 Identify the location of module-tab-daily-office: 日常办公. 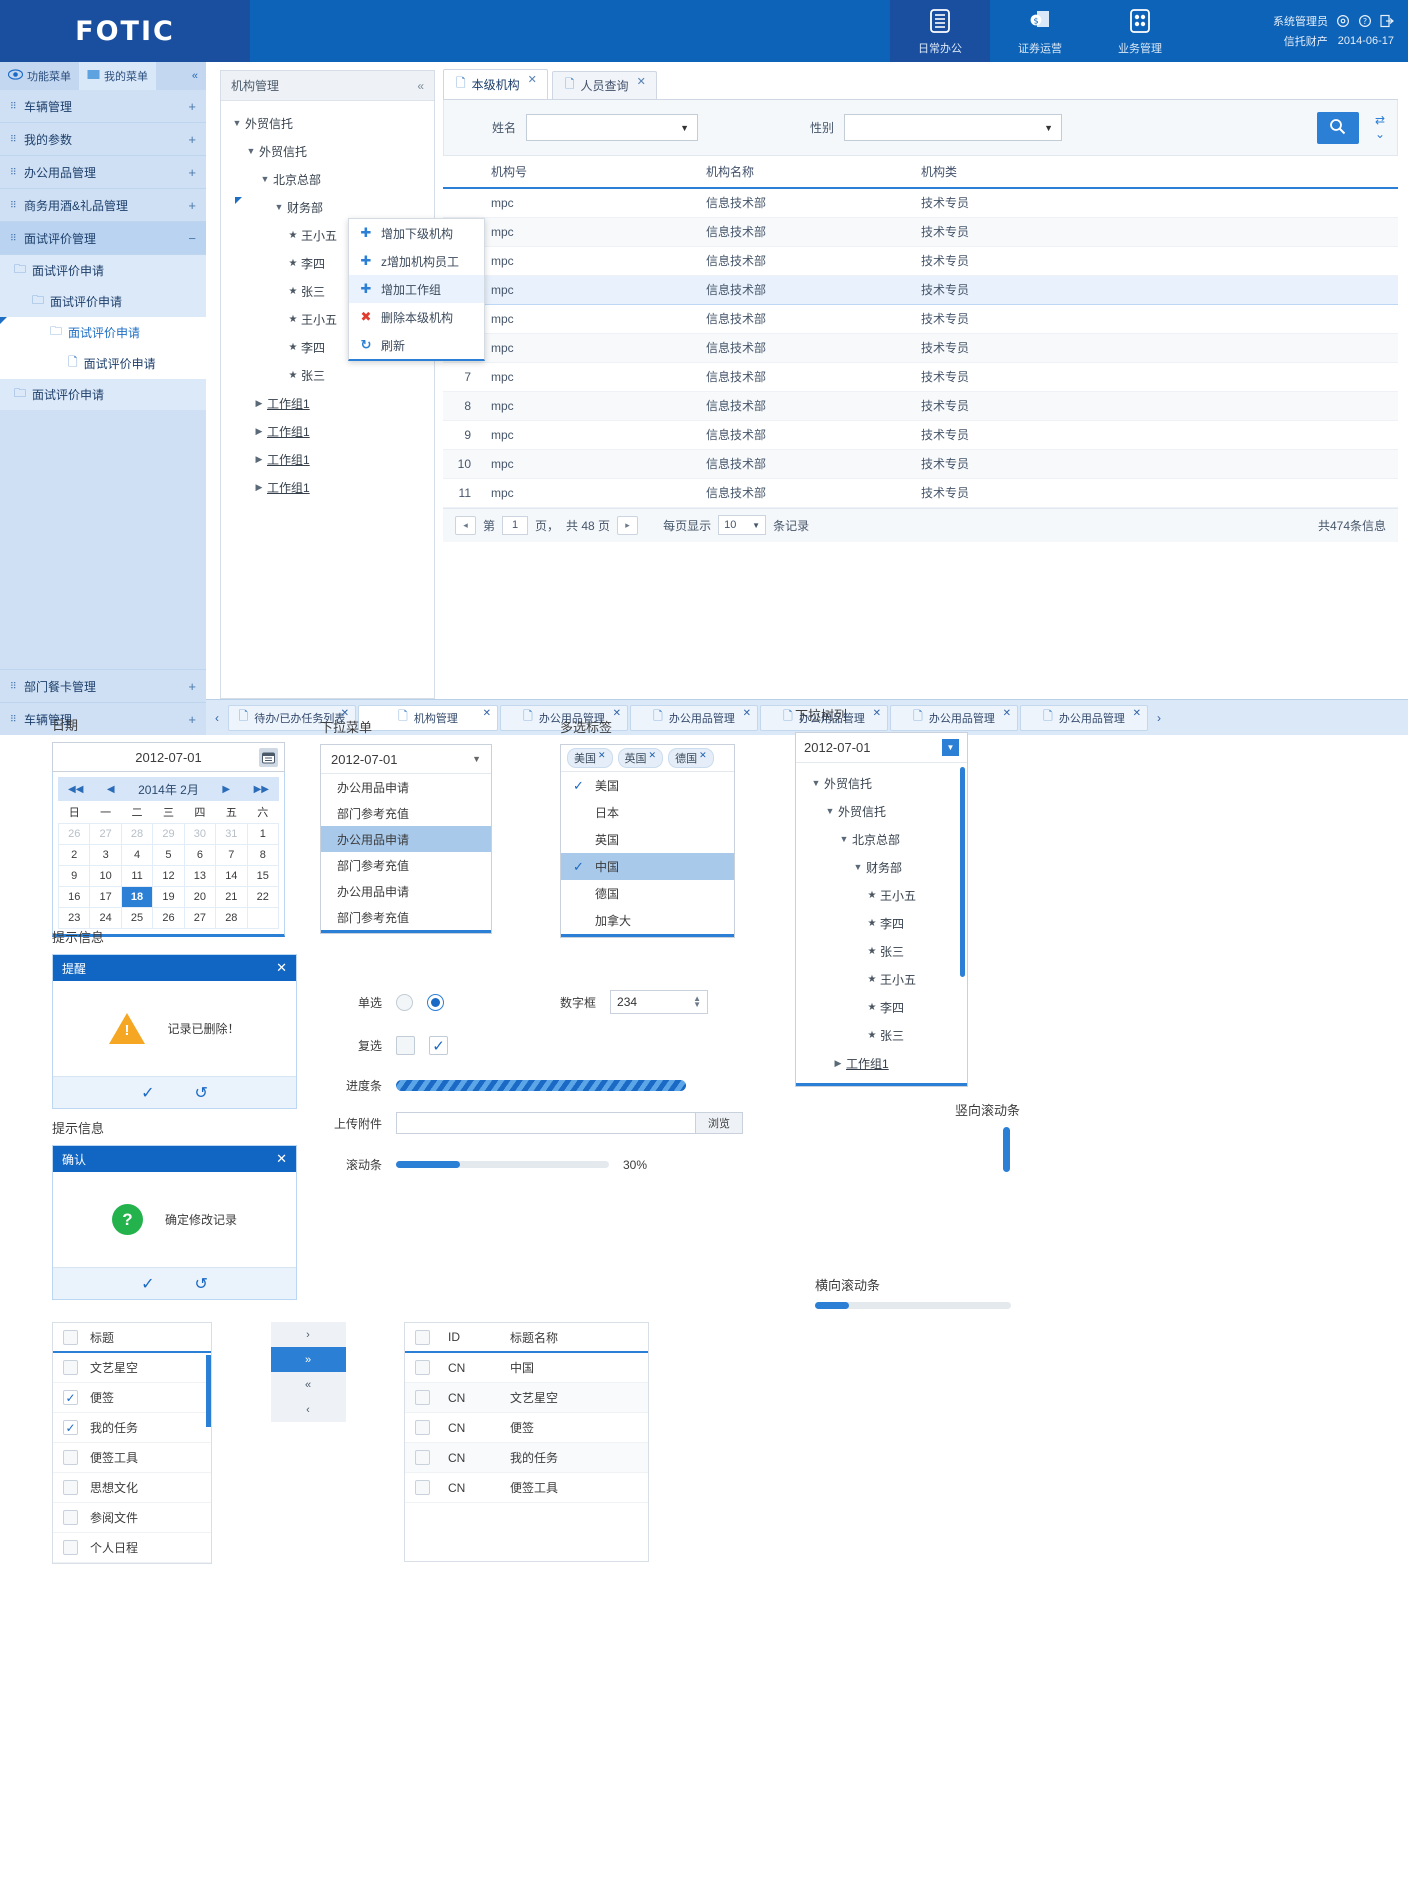
(940, 31).